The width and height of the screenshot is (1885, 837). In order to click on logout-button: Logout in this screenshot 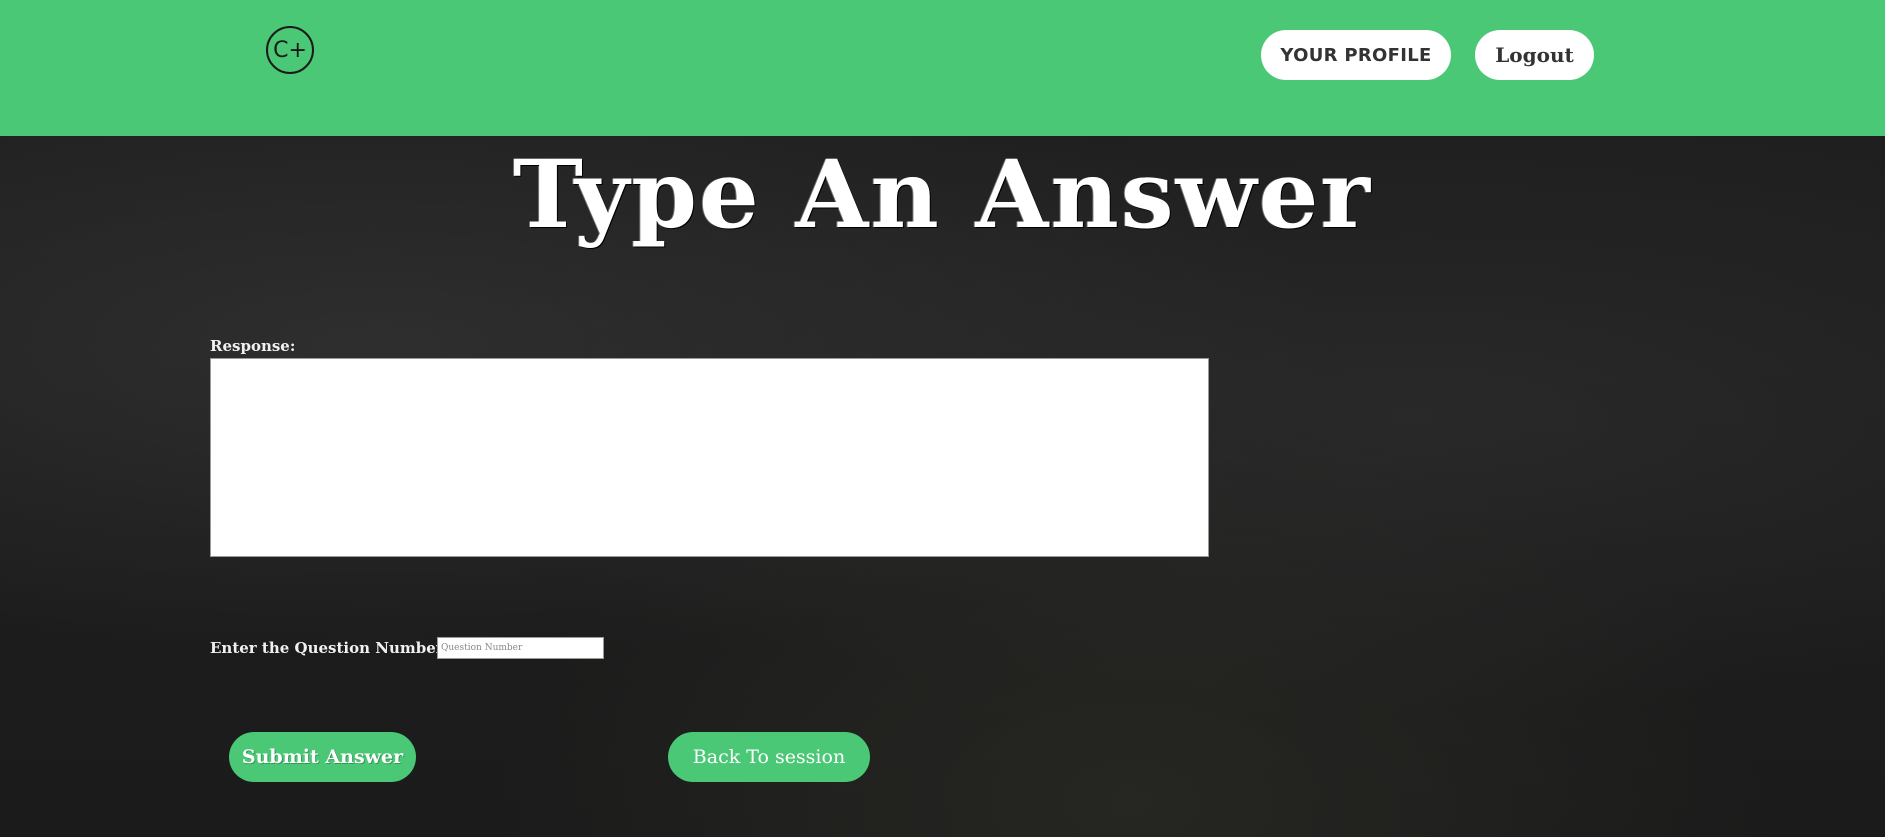, I will do `click(1534, 55)`.